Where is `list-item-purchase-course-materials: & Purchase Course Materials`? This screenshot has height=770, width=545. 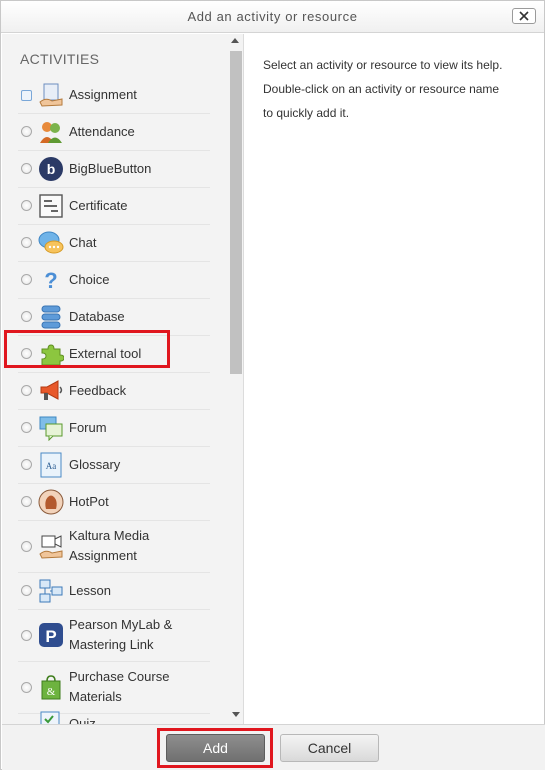 list-item-purchase-course-materials: & Purchase Course Materials is located at coordinates (114, 688).